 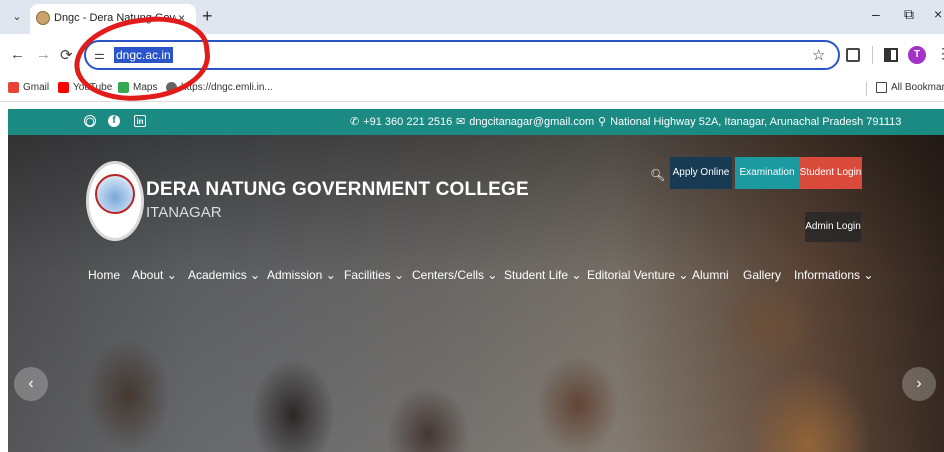 I want to click on whatsapp-icon: ◯, so click(x=90, y=121).